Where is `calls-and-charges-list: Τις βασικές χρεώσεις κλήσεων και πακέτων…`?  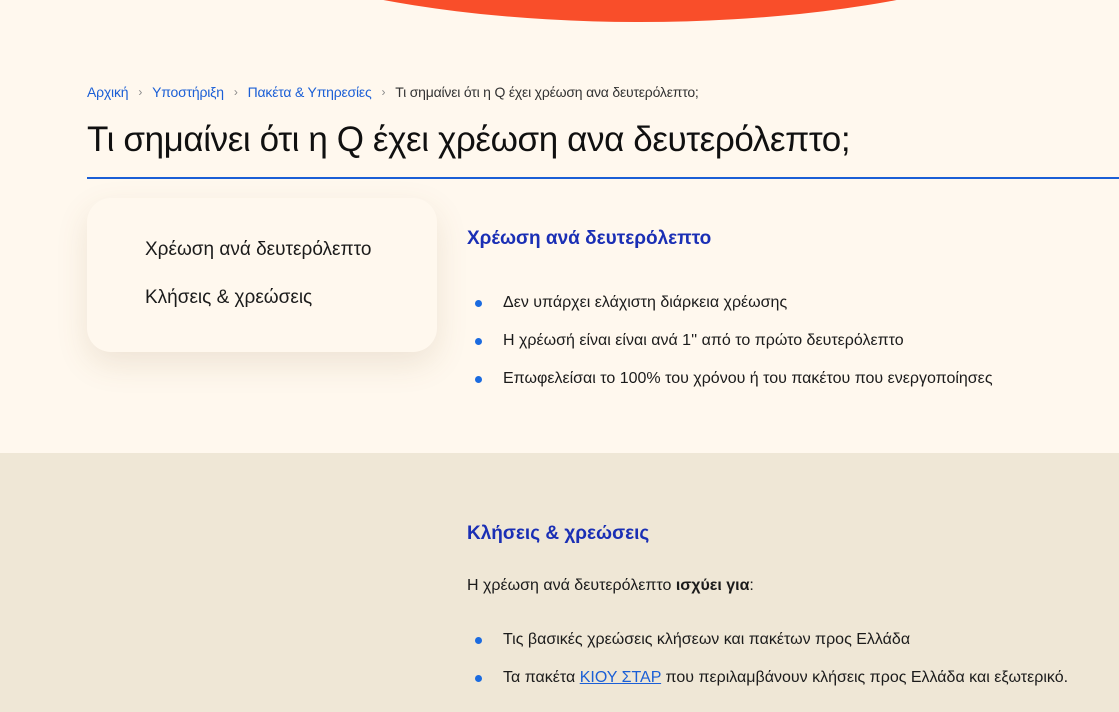 calls-and-charges-list: Τις βασικές χρεώσεις κλήσεων και πακέτων… is located at coordinates (767, 667).